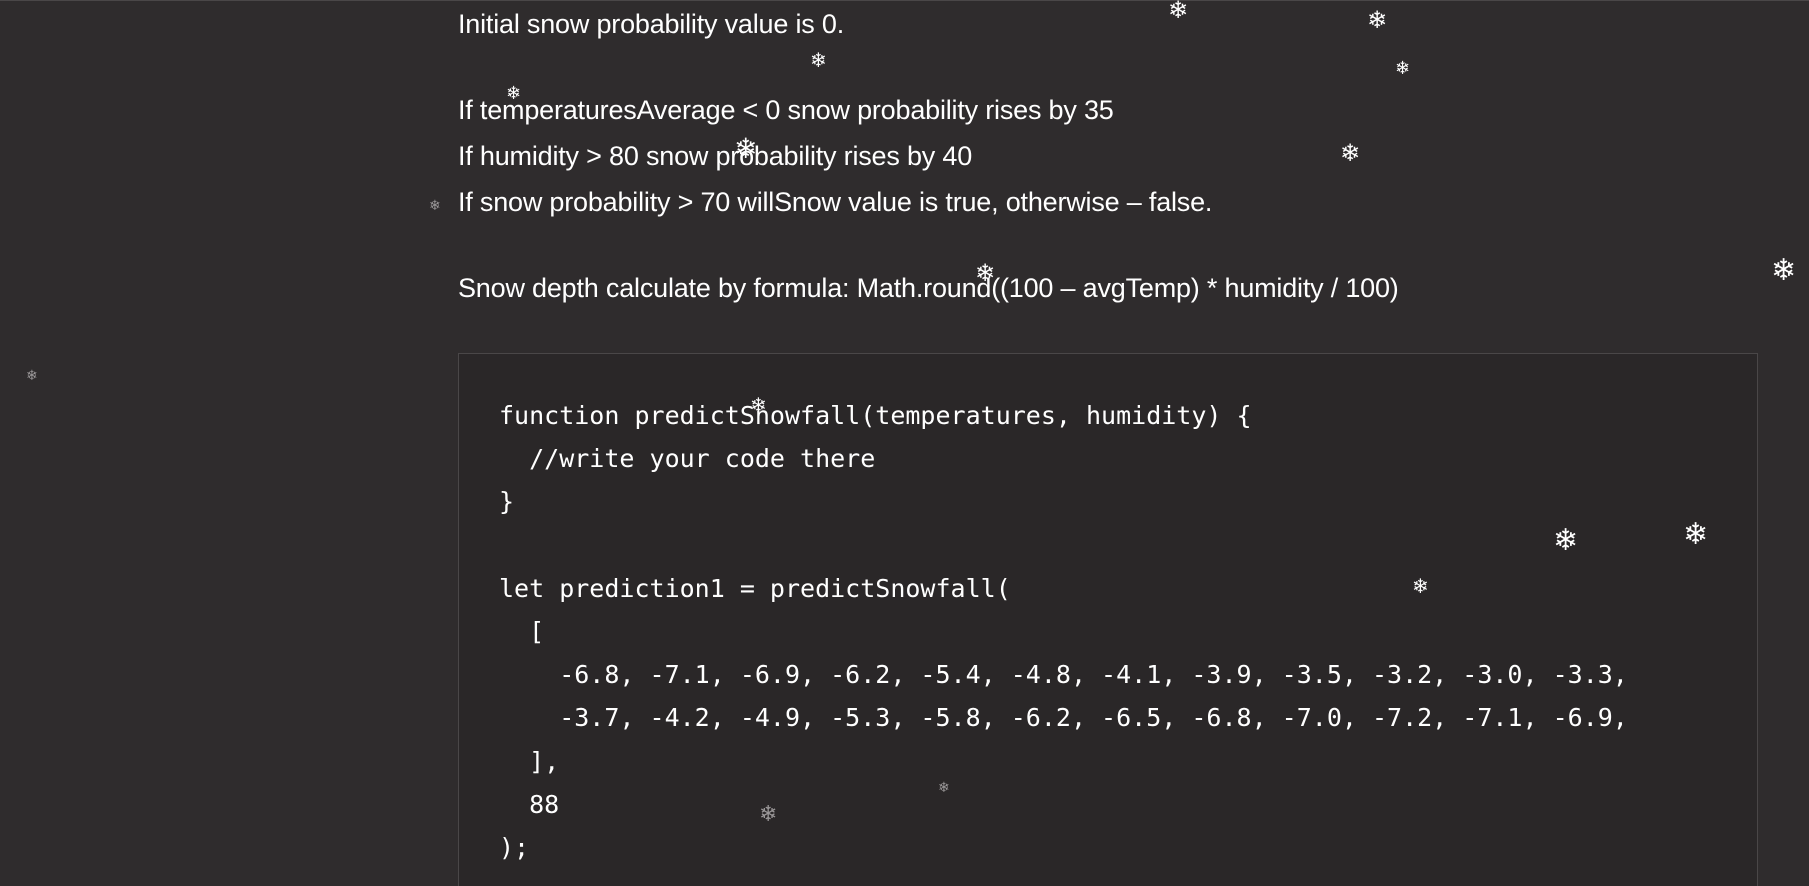 Image resolution: width=1809 pixels, height=886 pixels. What do you see at coordinates (904, 0) in the screenshot?
I see `top-divider` at bounding box center [904, 0].